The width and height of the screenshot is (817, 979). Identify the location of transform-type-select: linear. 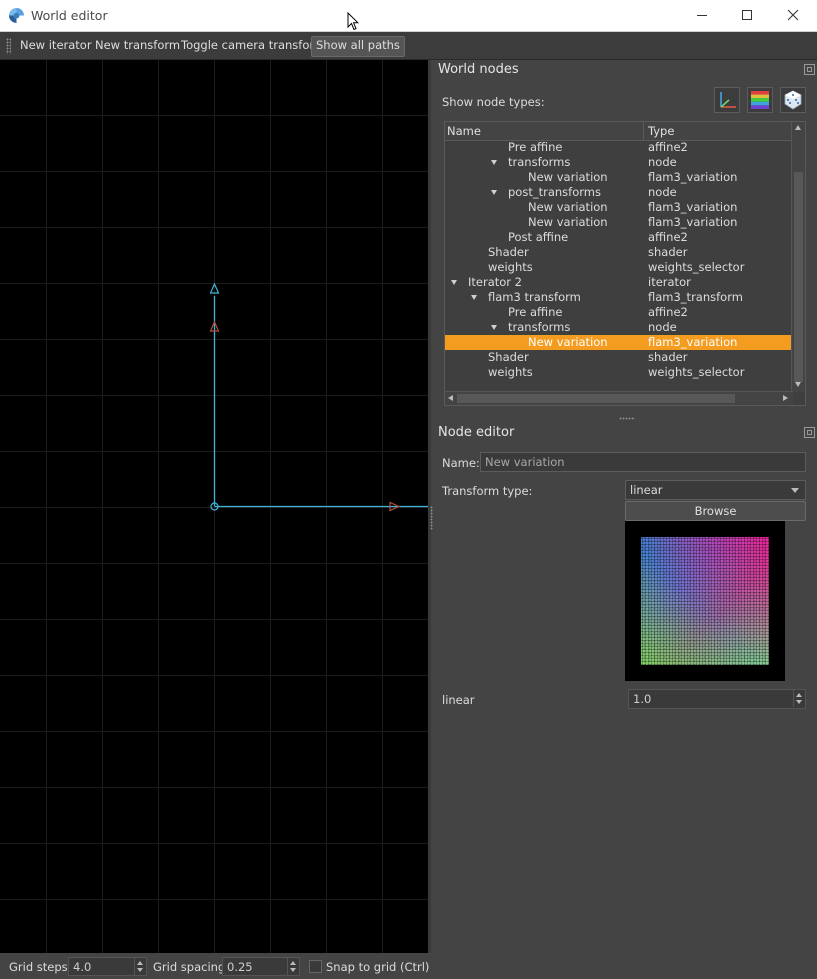
(715, 490).